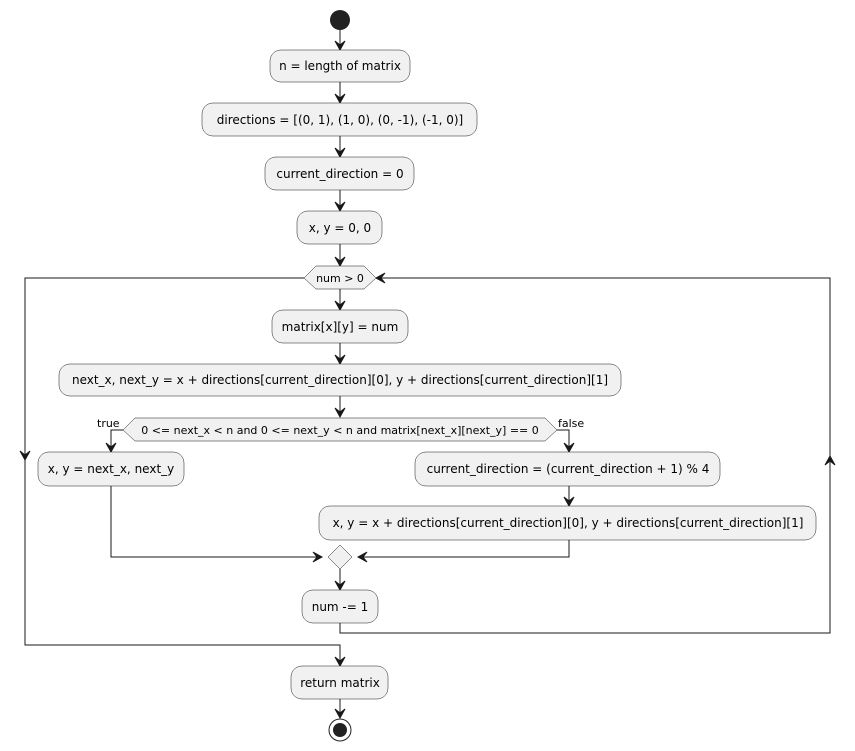  I want to click on action-return: return matrix, so click(339, 682).